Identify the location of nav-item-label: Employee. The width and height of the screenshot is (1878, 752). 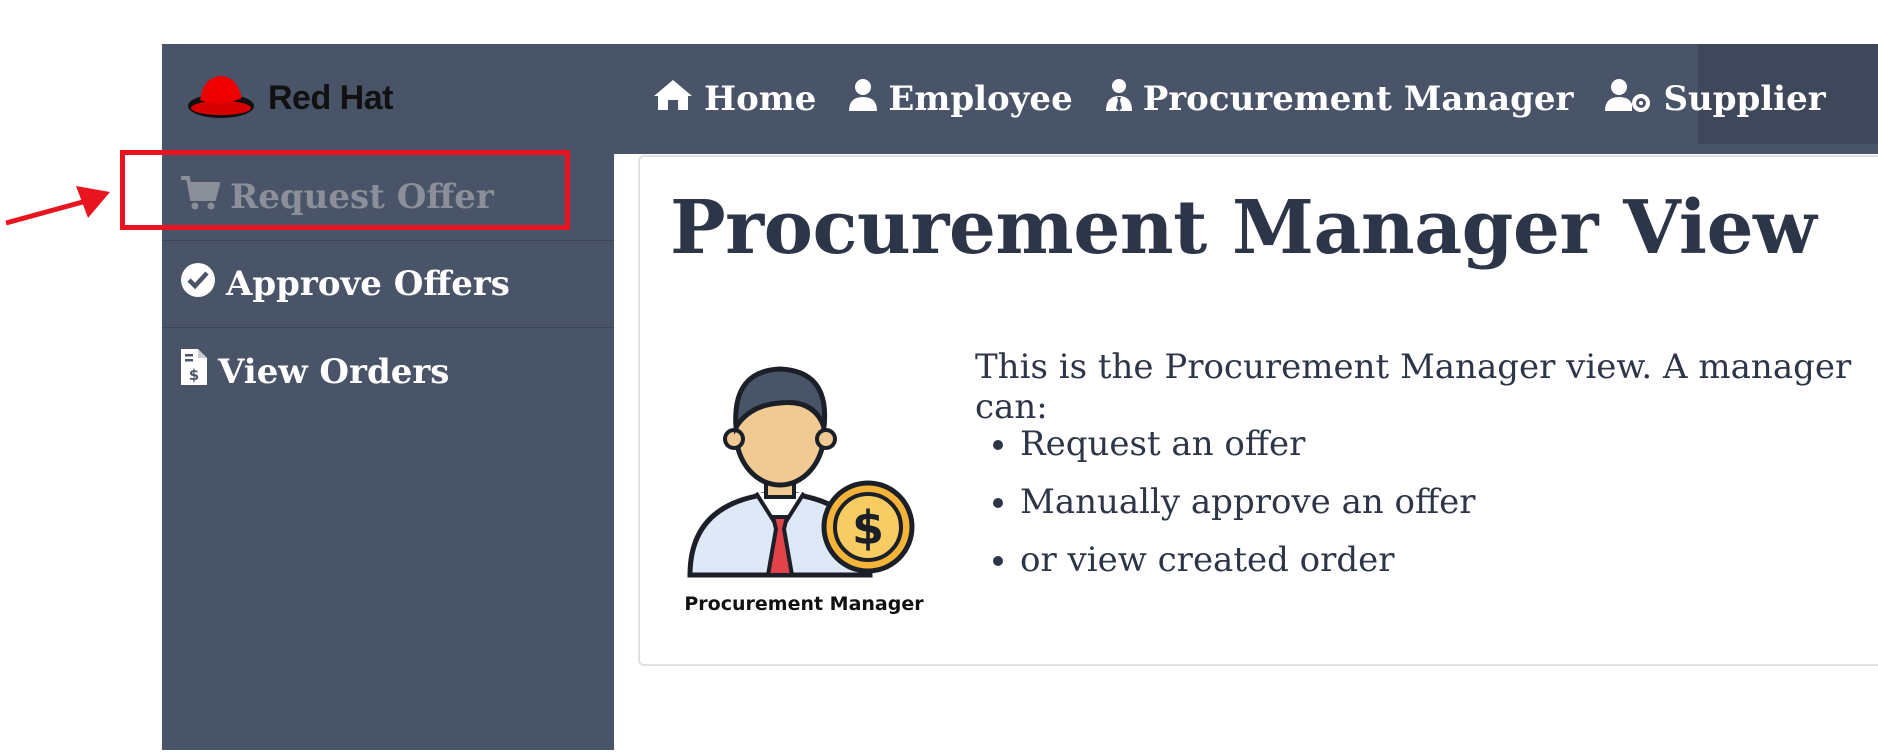
(980, 99).